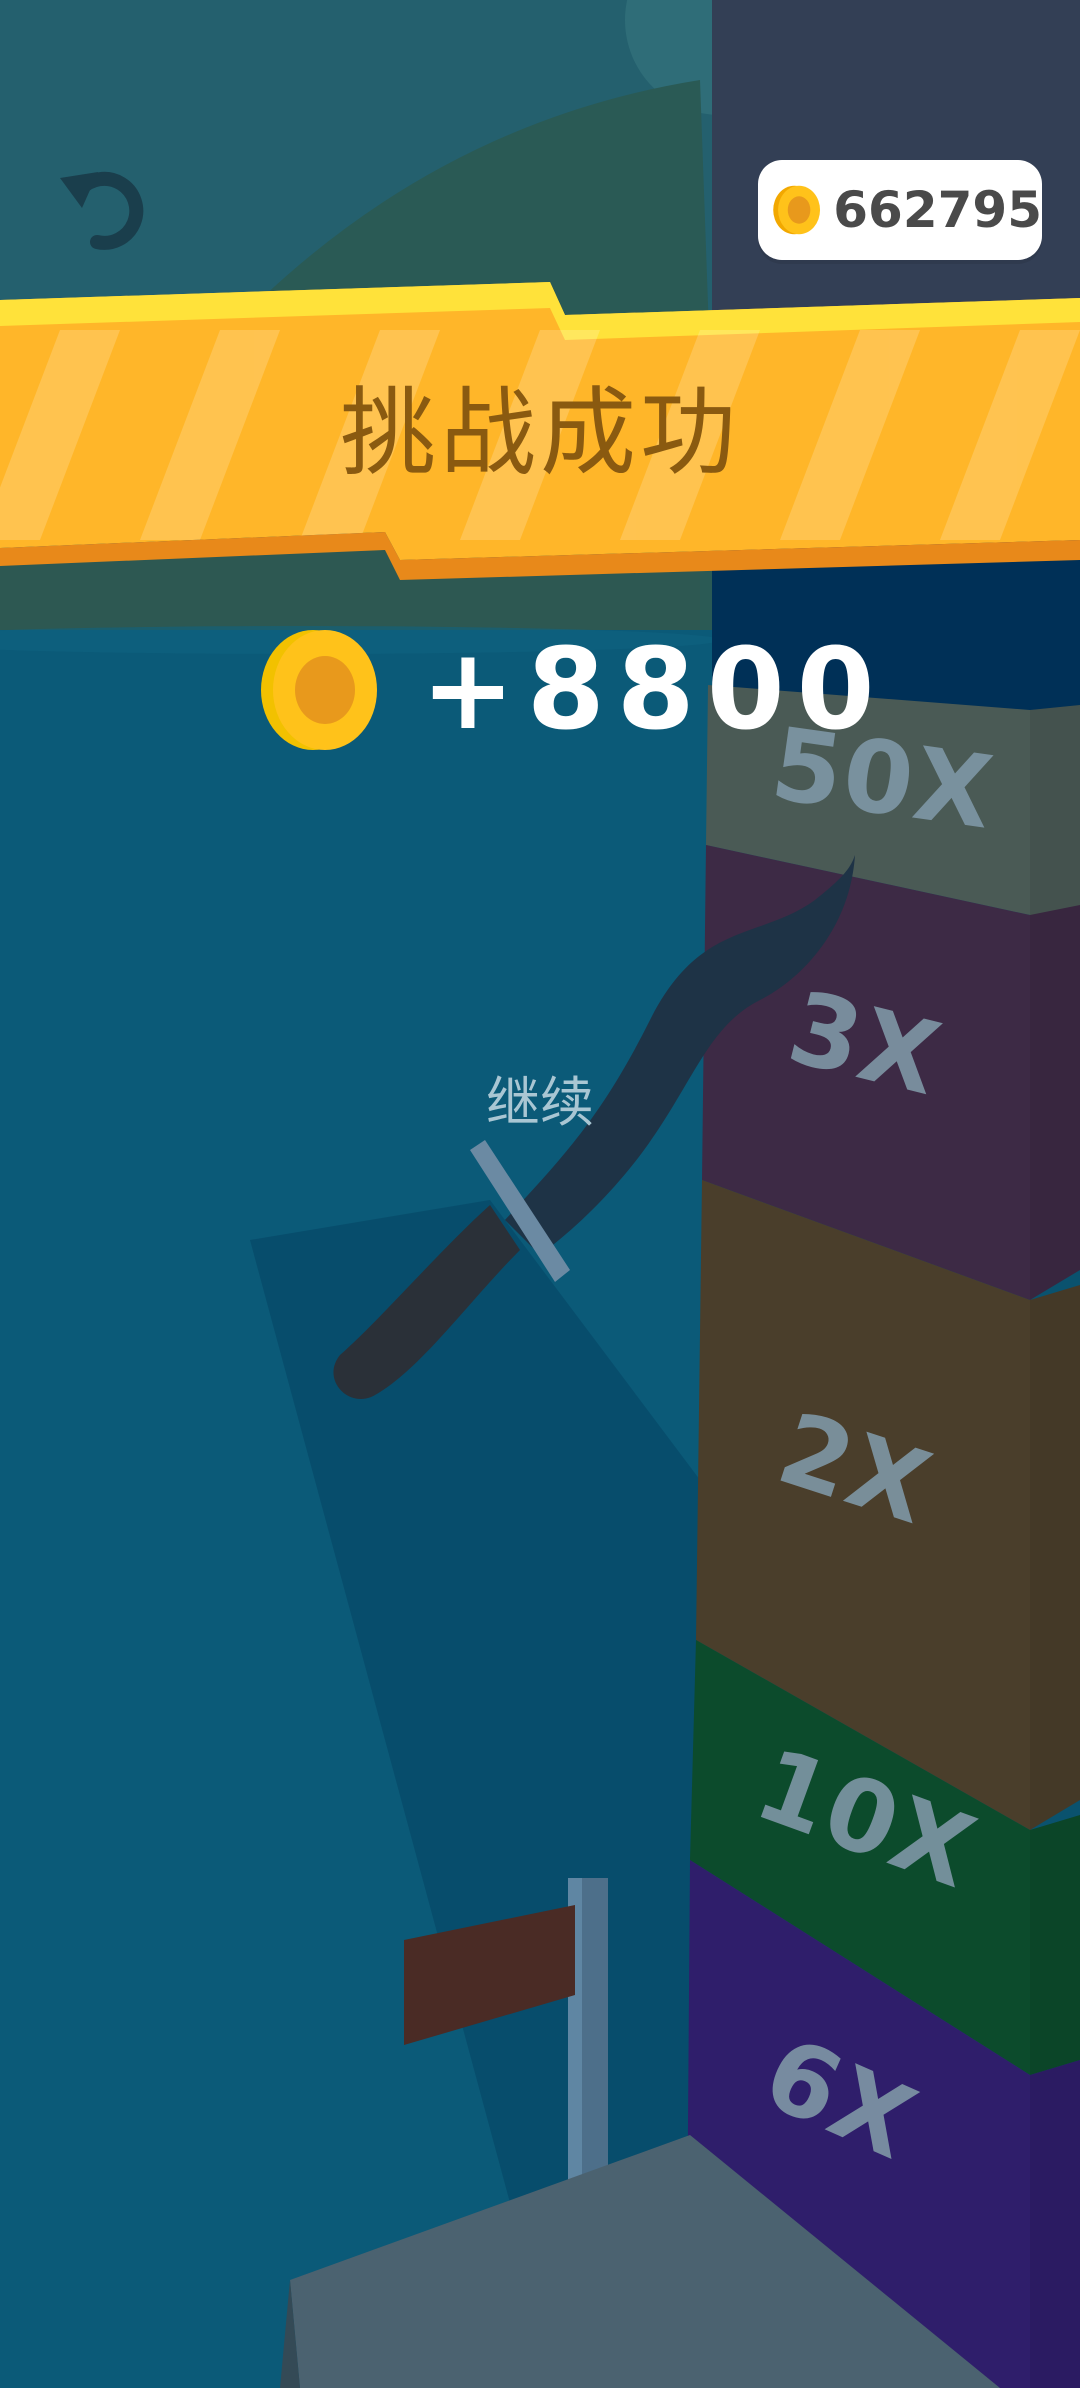 This screenshot has height=2388, width=1080. Describe the element at coordinates (540, 1097) in the screenshot. I see `continue-button: 继续` at that location.